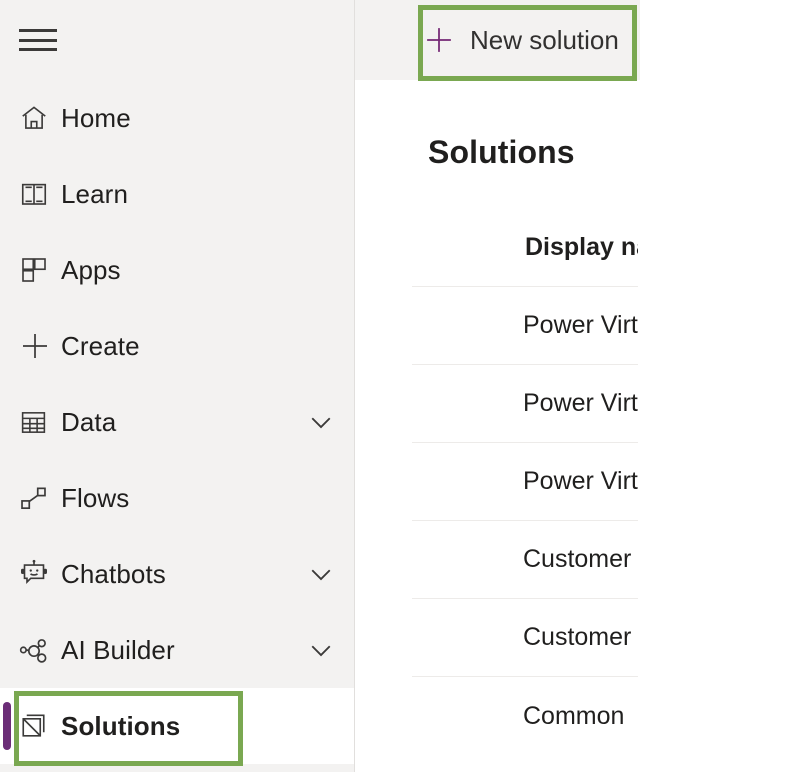 The width and height of the screenshot is (812, 772). I want to click on solutions-icon, so click(40, 726).